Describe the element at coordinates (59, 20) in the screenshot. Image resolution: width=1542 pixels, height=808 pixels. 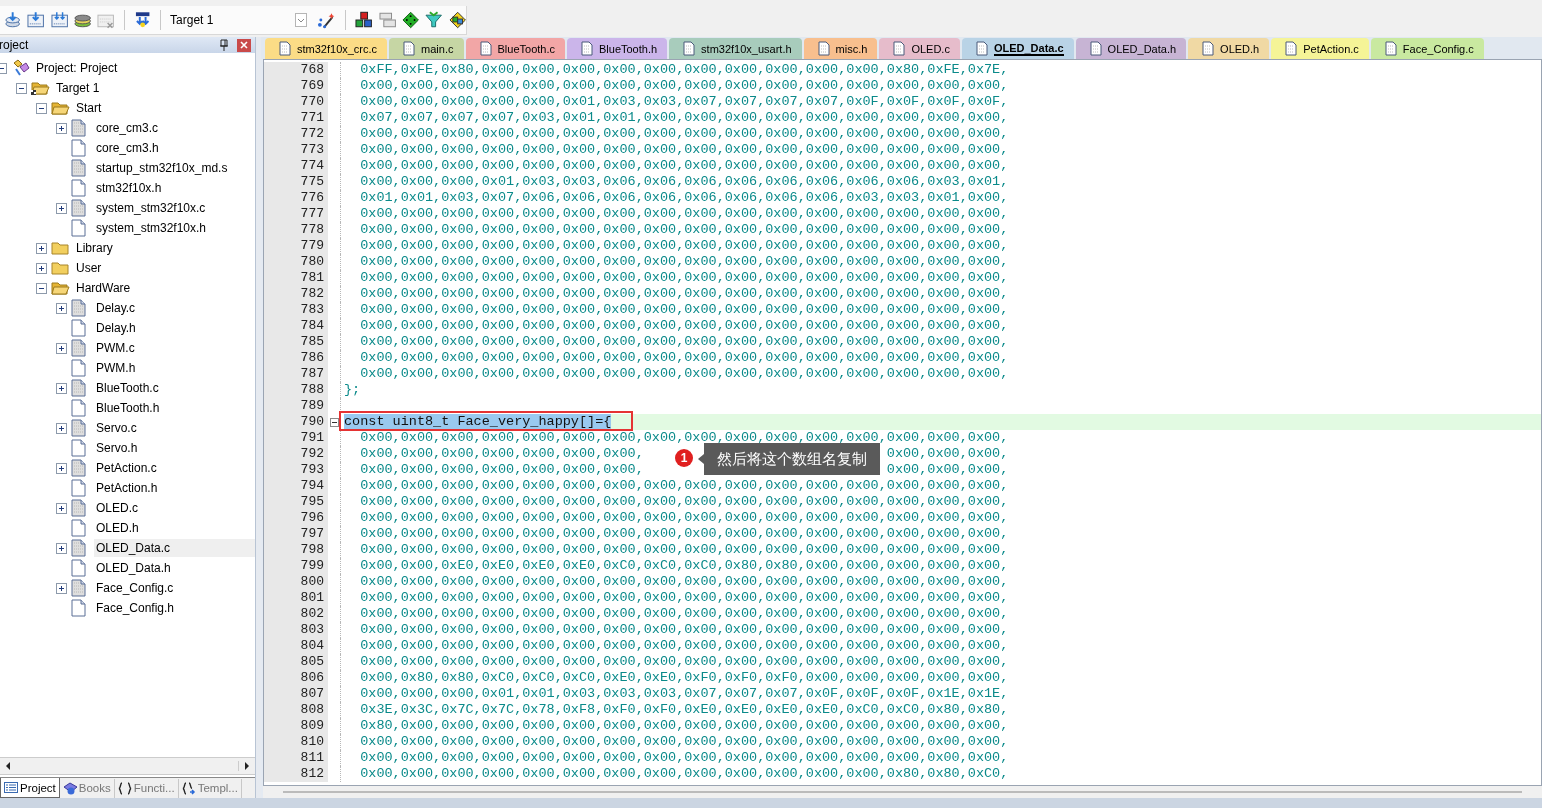
I see `rebuild-icon` at that location.